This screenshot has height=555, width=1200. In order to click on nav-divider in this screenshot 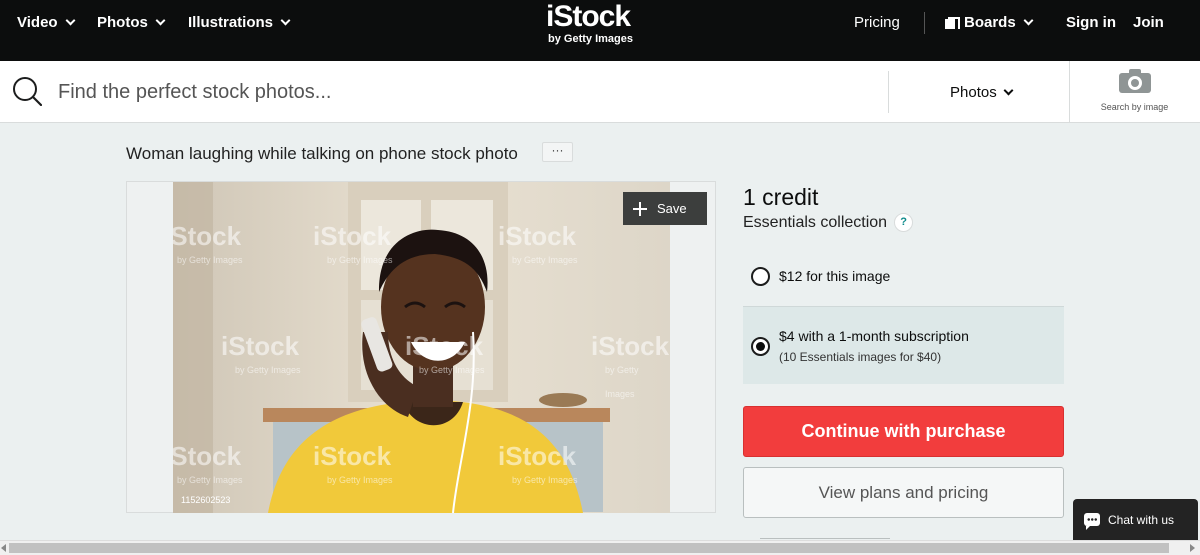, I will do `click(924, 23)`.